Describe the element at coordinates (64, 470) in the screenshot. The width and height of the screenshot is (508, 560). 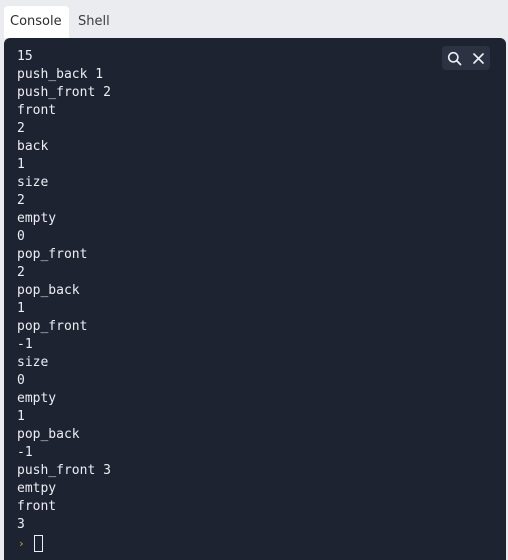
I see `console-output-line: push_front 3` at that location.